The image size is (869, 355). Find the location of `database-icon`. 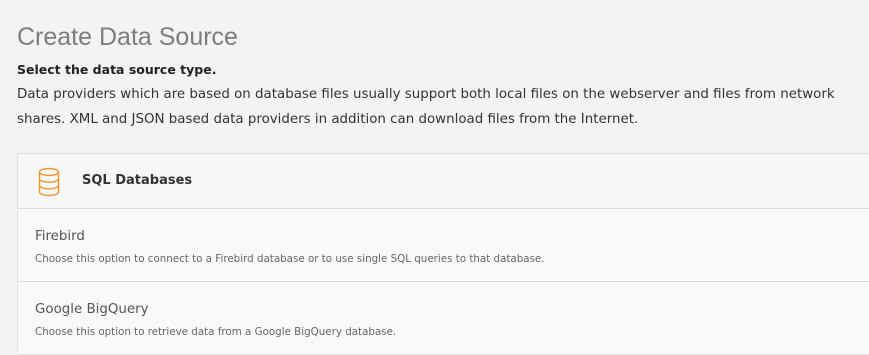

database-icon is located at coordinates (49, 182).